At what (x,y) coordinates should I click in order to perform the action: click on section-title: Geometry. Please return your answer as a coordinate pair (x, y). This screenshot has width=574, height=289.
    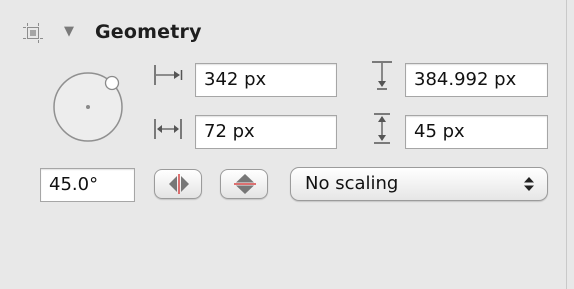
    Looking at the image, I should click on (148, 32).